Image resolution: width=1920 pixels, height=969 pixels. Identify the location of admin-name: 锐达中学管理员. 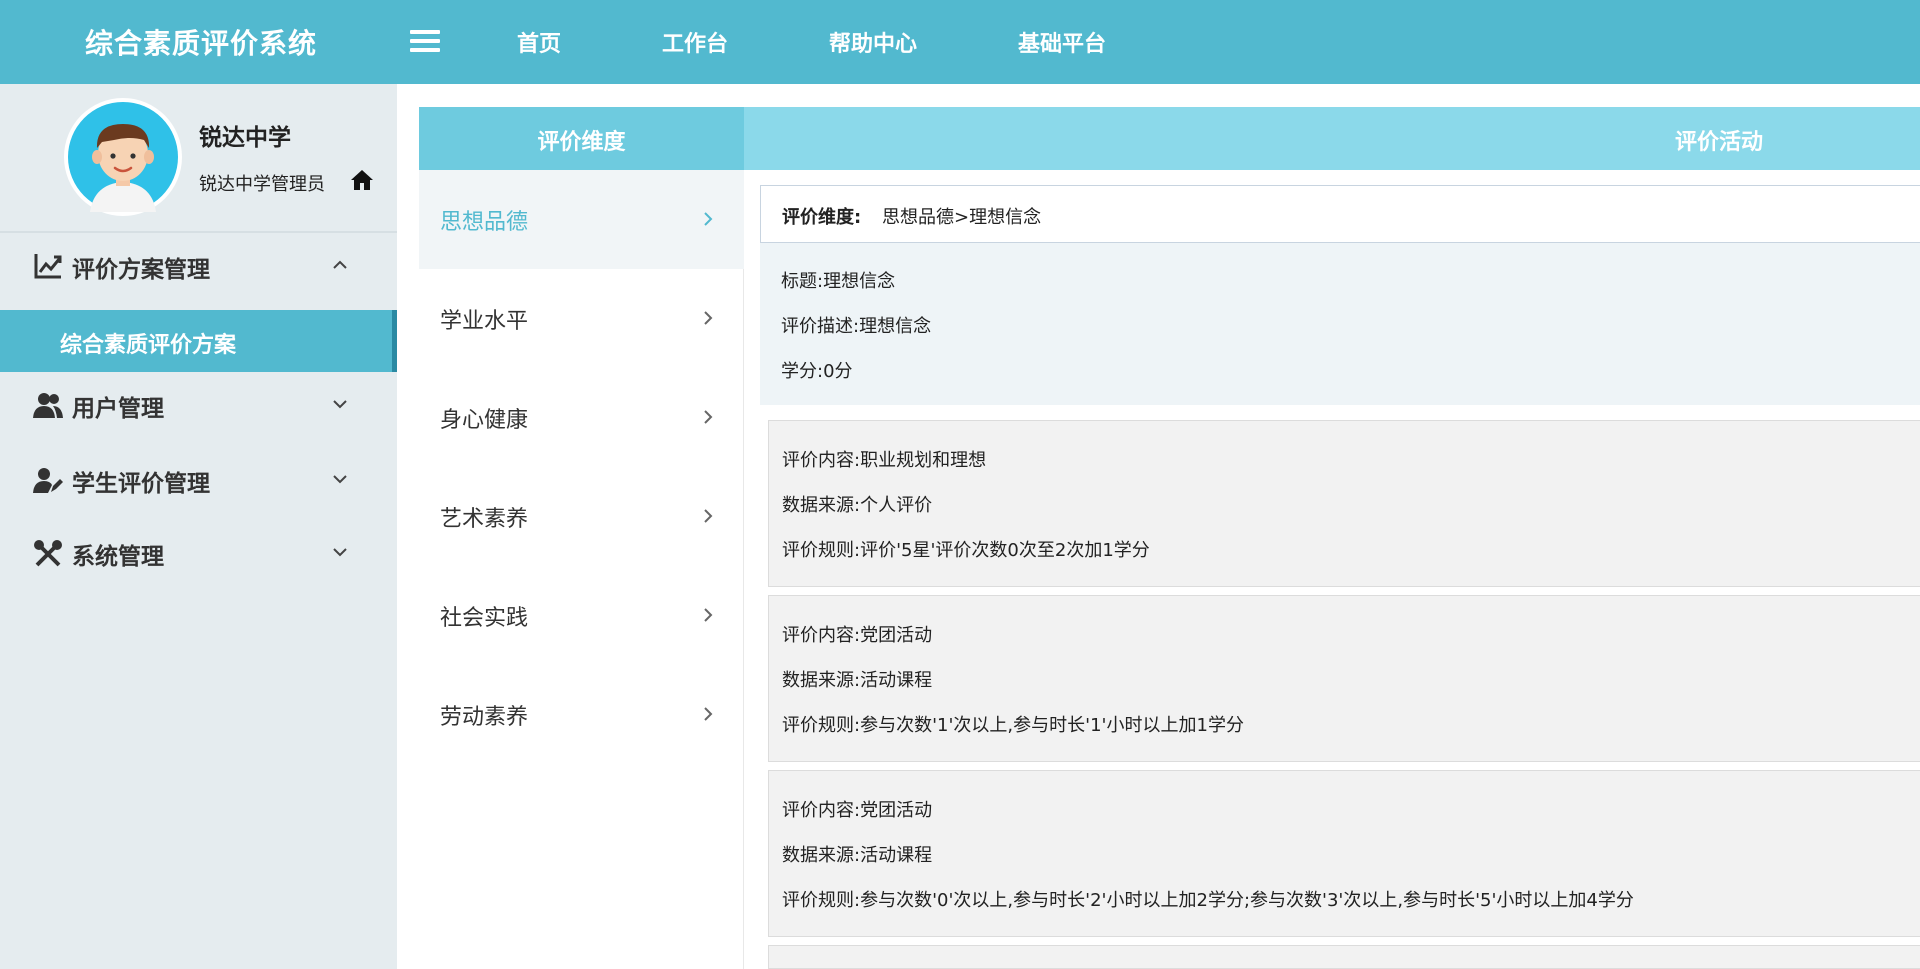
(262, 184).